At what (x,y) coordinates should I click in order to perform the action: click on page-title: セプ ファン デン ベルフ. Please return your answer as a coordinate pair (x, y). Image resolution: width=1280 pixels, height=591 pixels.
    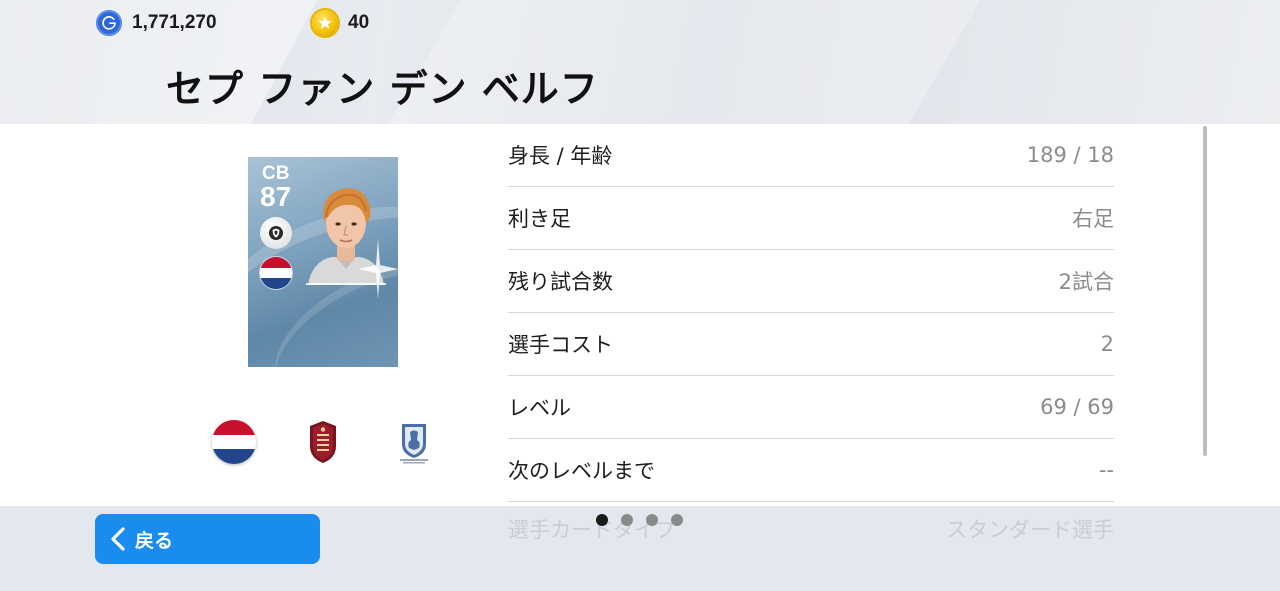
    Looking at the image, I should click on (382, 89).